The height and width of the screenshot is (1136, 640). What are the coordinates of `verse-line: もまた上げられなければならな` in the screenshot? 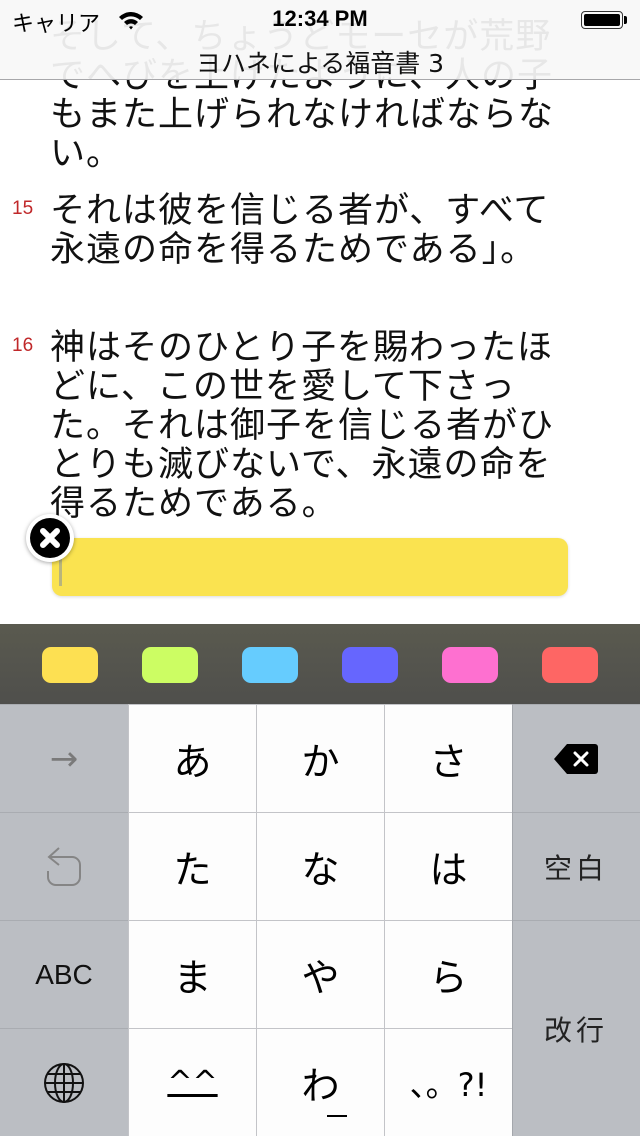 It's located at (302, 115).